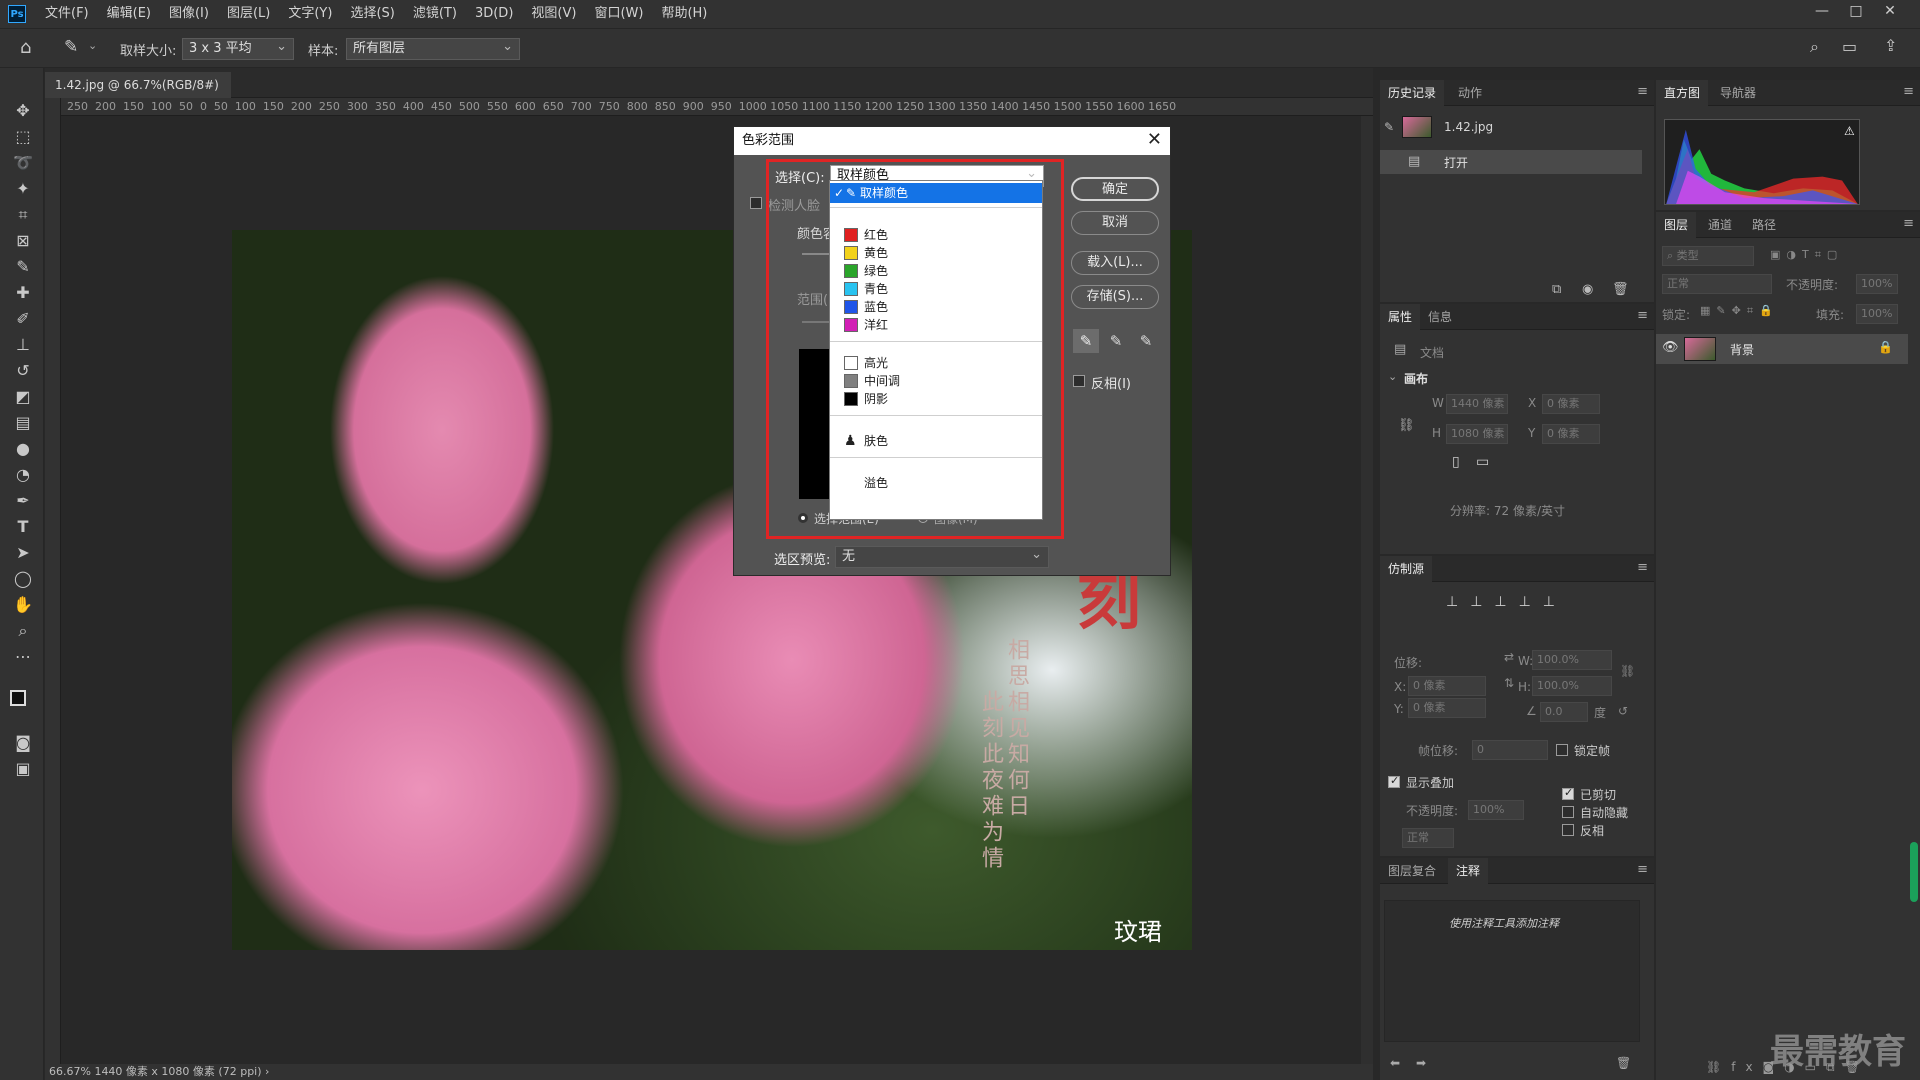  What do you see at coordinates (1509, 657) in the screenshot?
I see `flip-horizontal-icon: ⇄` at bounding box center [1509, 657].